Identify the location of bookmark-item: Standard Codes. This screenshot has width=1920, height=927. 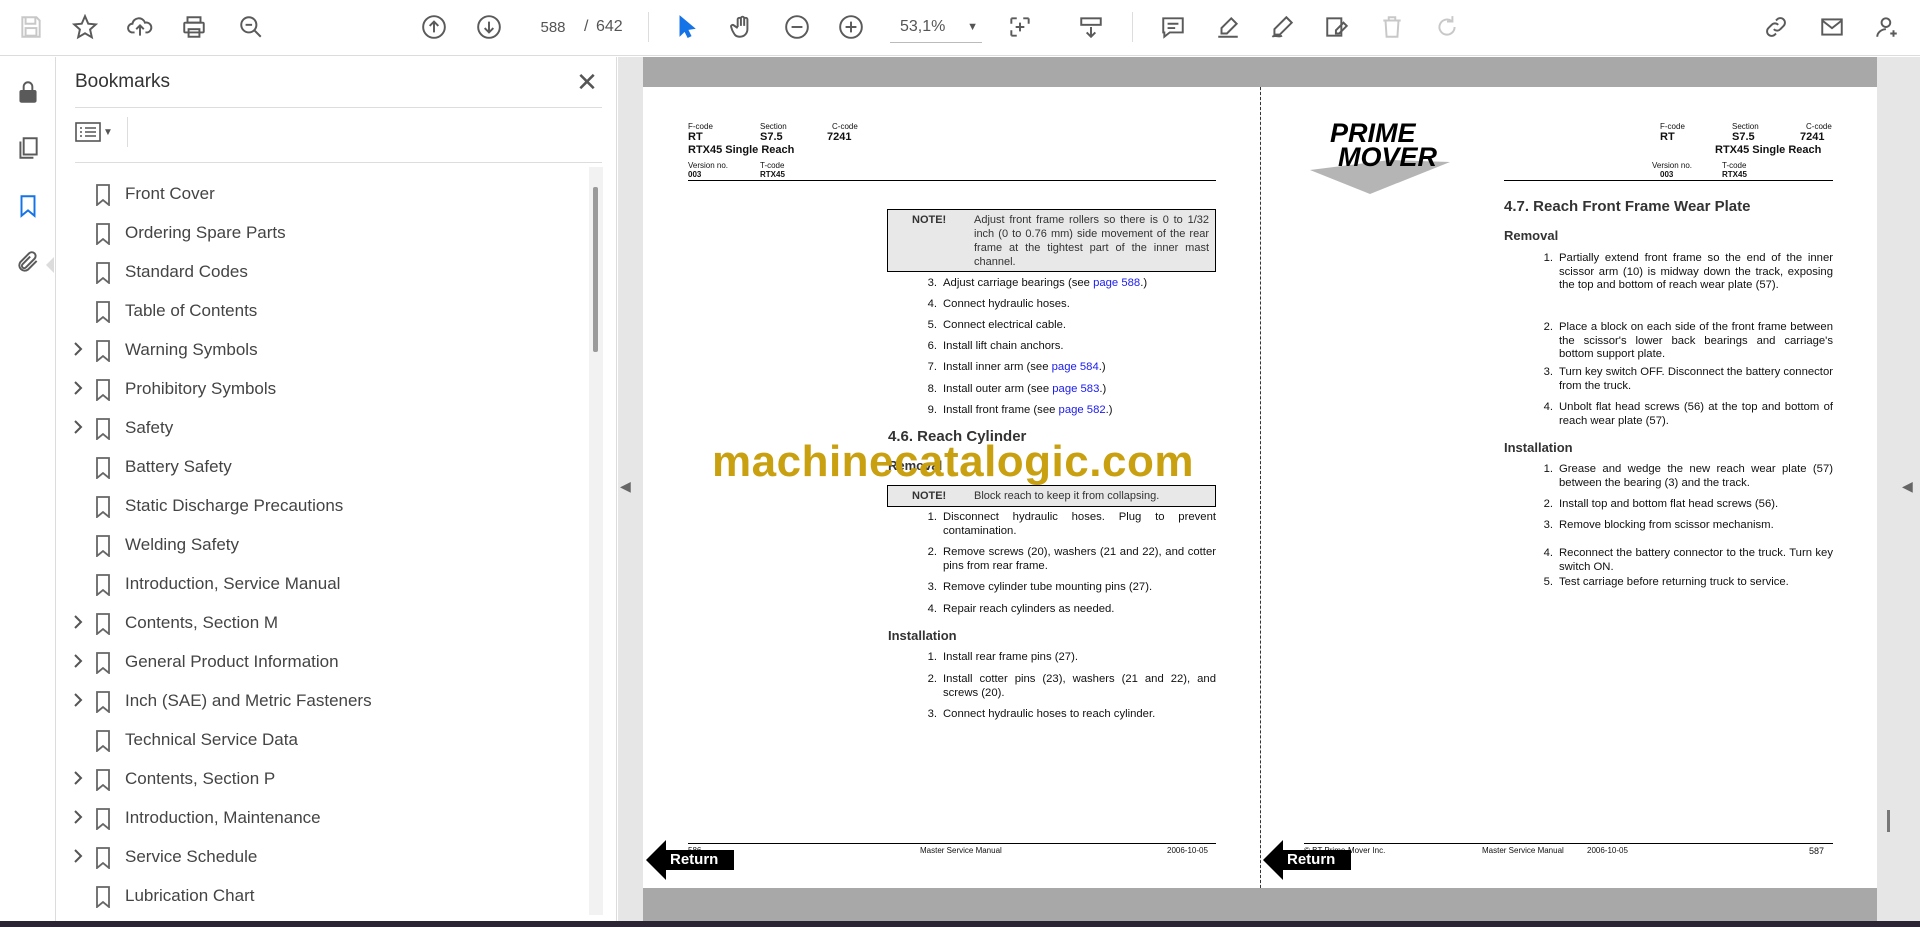
(322, 272).